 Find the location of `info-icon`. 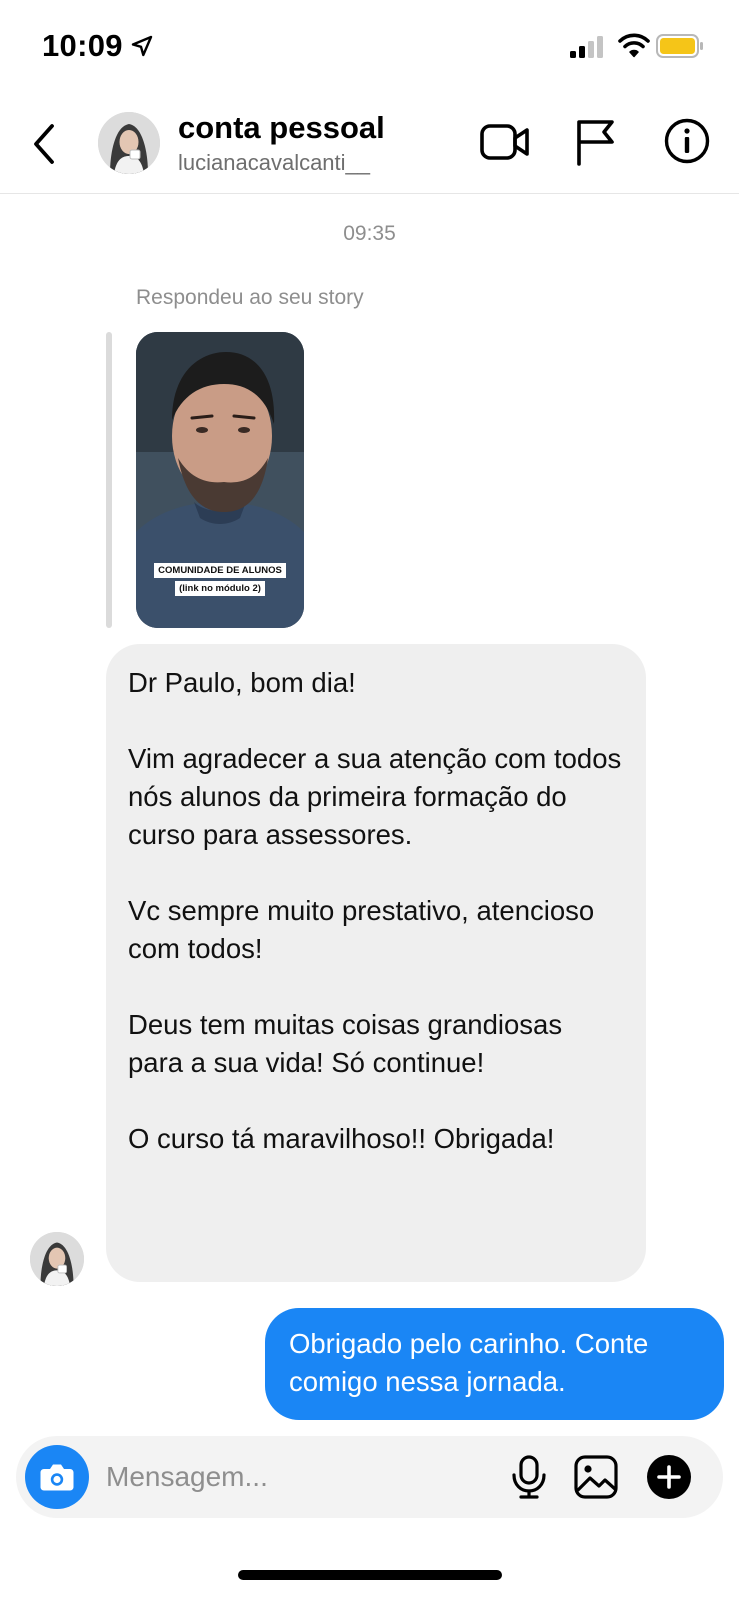

info-icon is located at coordinates (687, 141).